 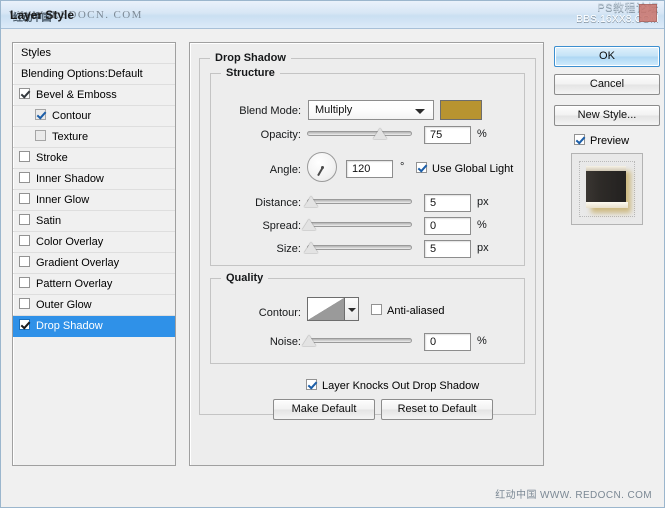 What do you see at coordinates (250, 73) in the screenshot?
I see `structure-group-title: Structure` at bounding box center [250, 73].